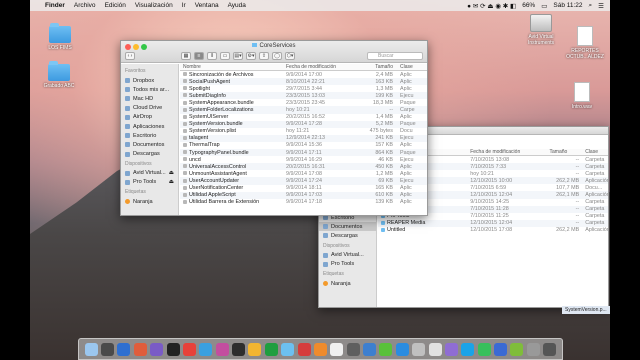  Describe the element at coordinates (591, 6) in the screenshot. I see `search-icon: ⌕` at that location.